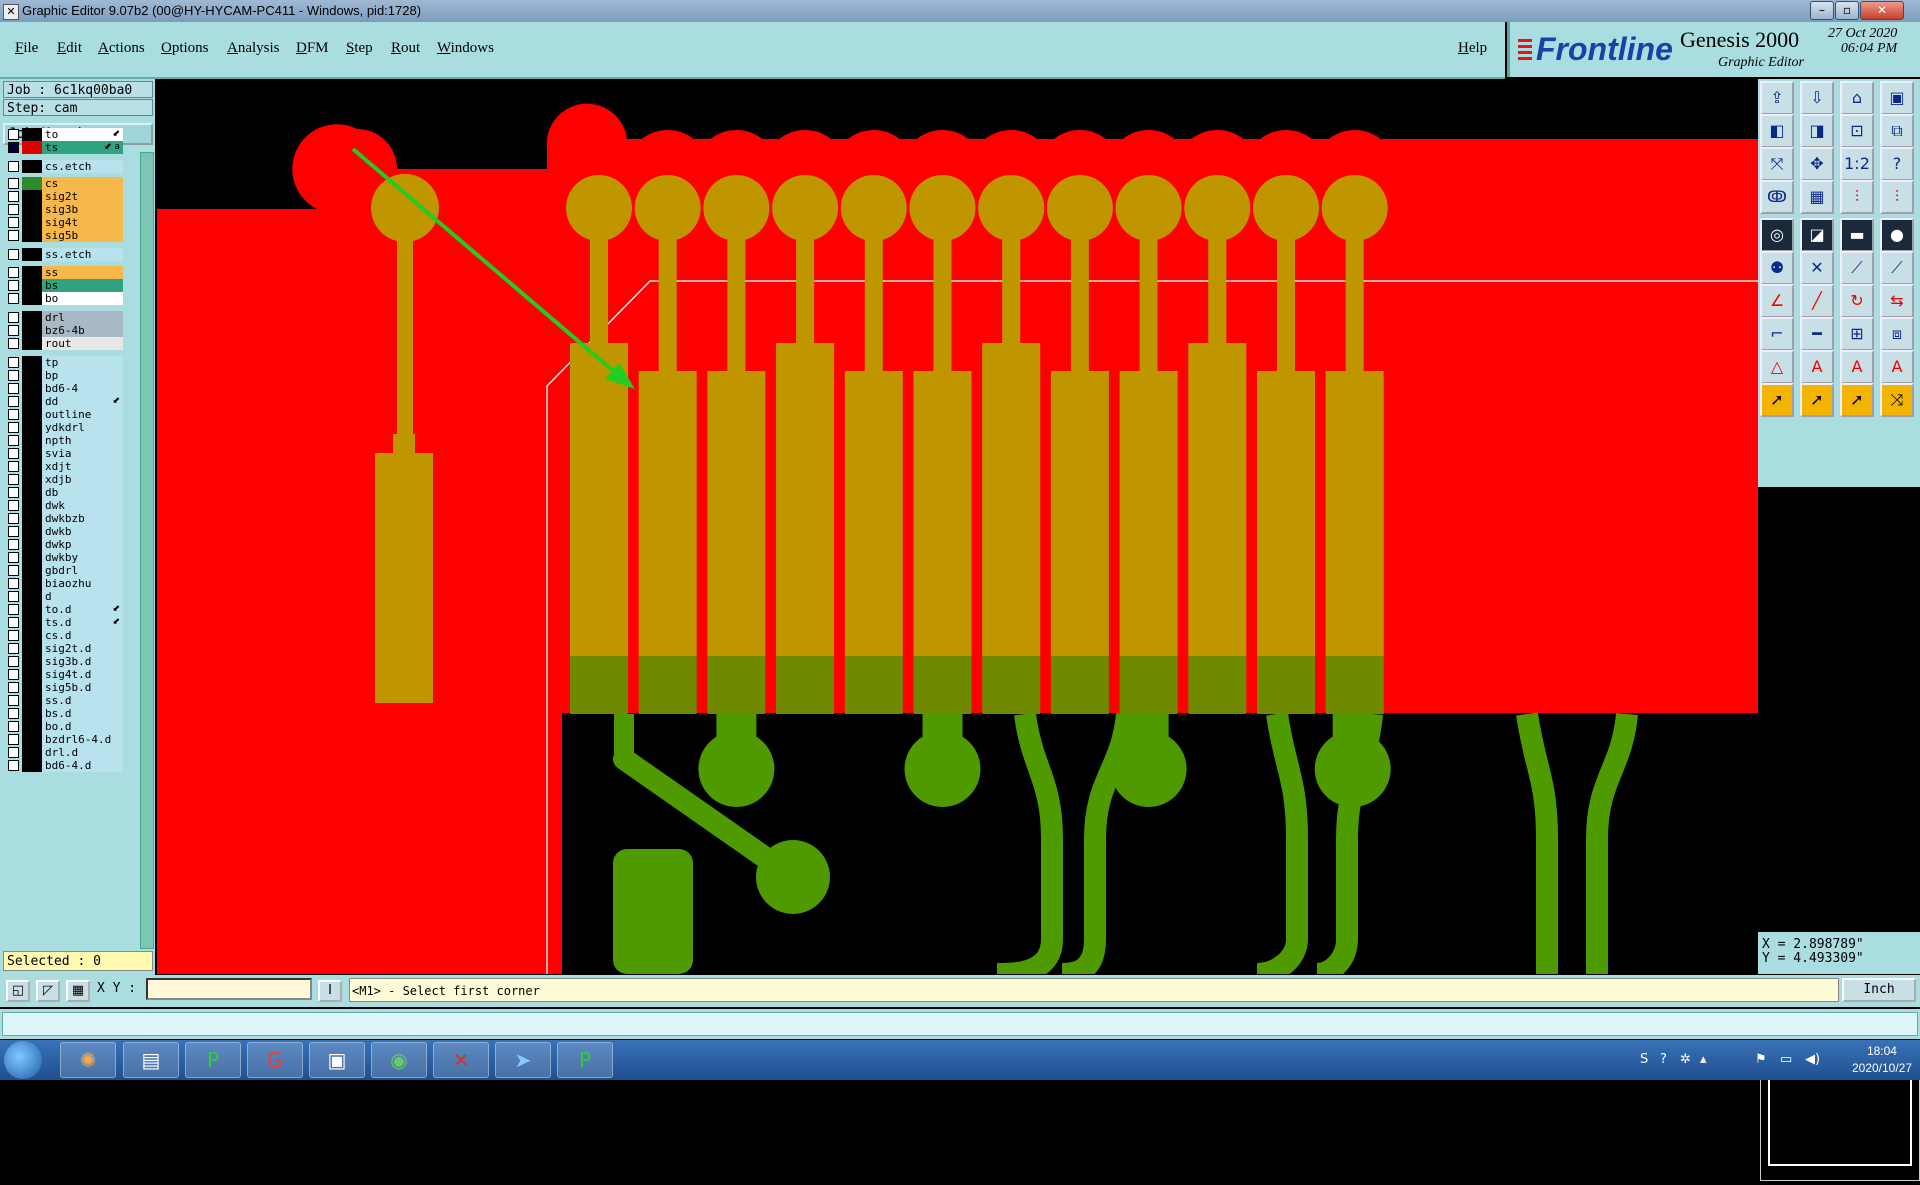 Image resolution: width=1920 pixels, height=1185 pixels. Describe the element at coordinates (64, 726) in the screenshot. I see `layer-row-bo-d: bo.d` at that location.